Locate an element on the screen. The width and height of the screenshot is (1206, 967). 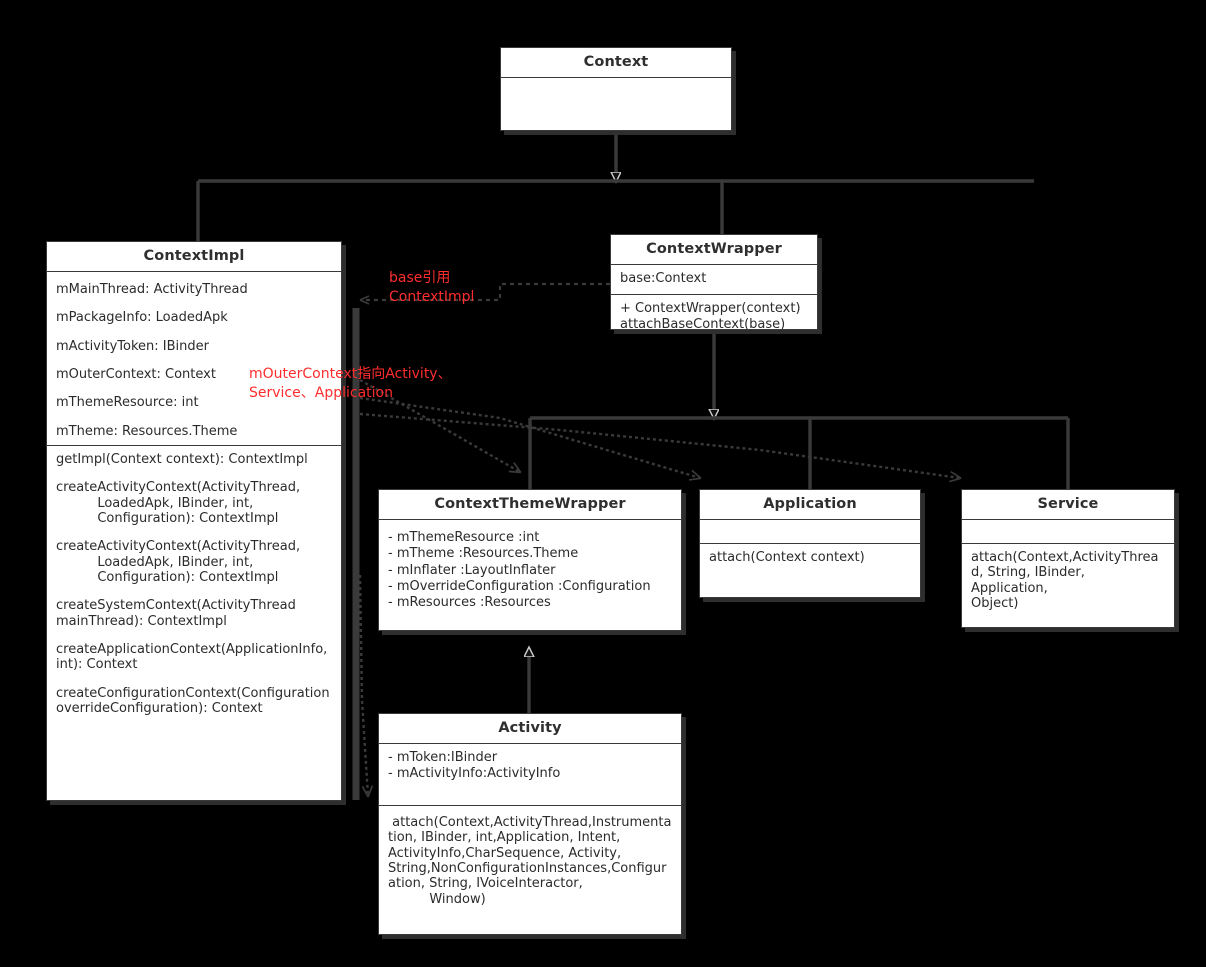
class-attributes-service is located at coordinates (1068, 532).